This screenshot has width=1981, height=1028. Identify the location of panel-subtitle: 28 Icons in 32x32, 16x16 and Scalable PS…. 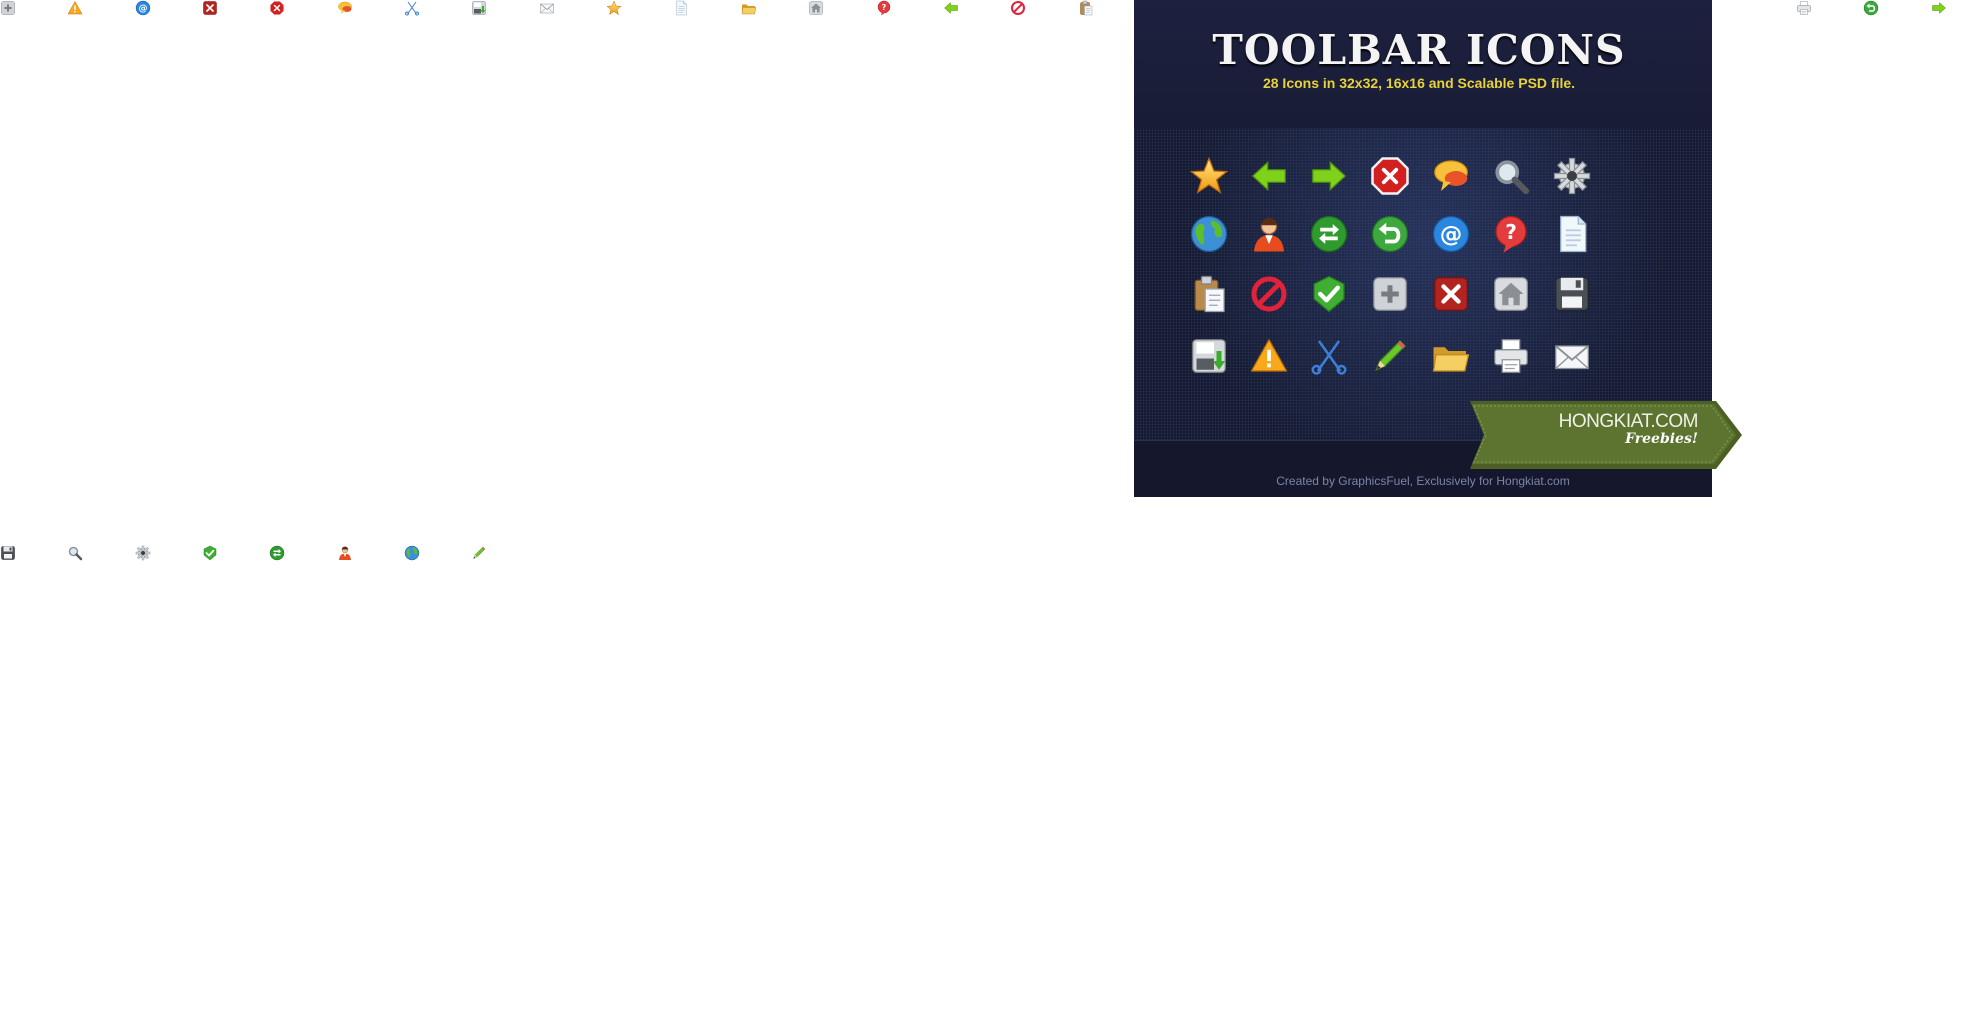
(1419, 83).